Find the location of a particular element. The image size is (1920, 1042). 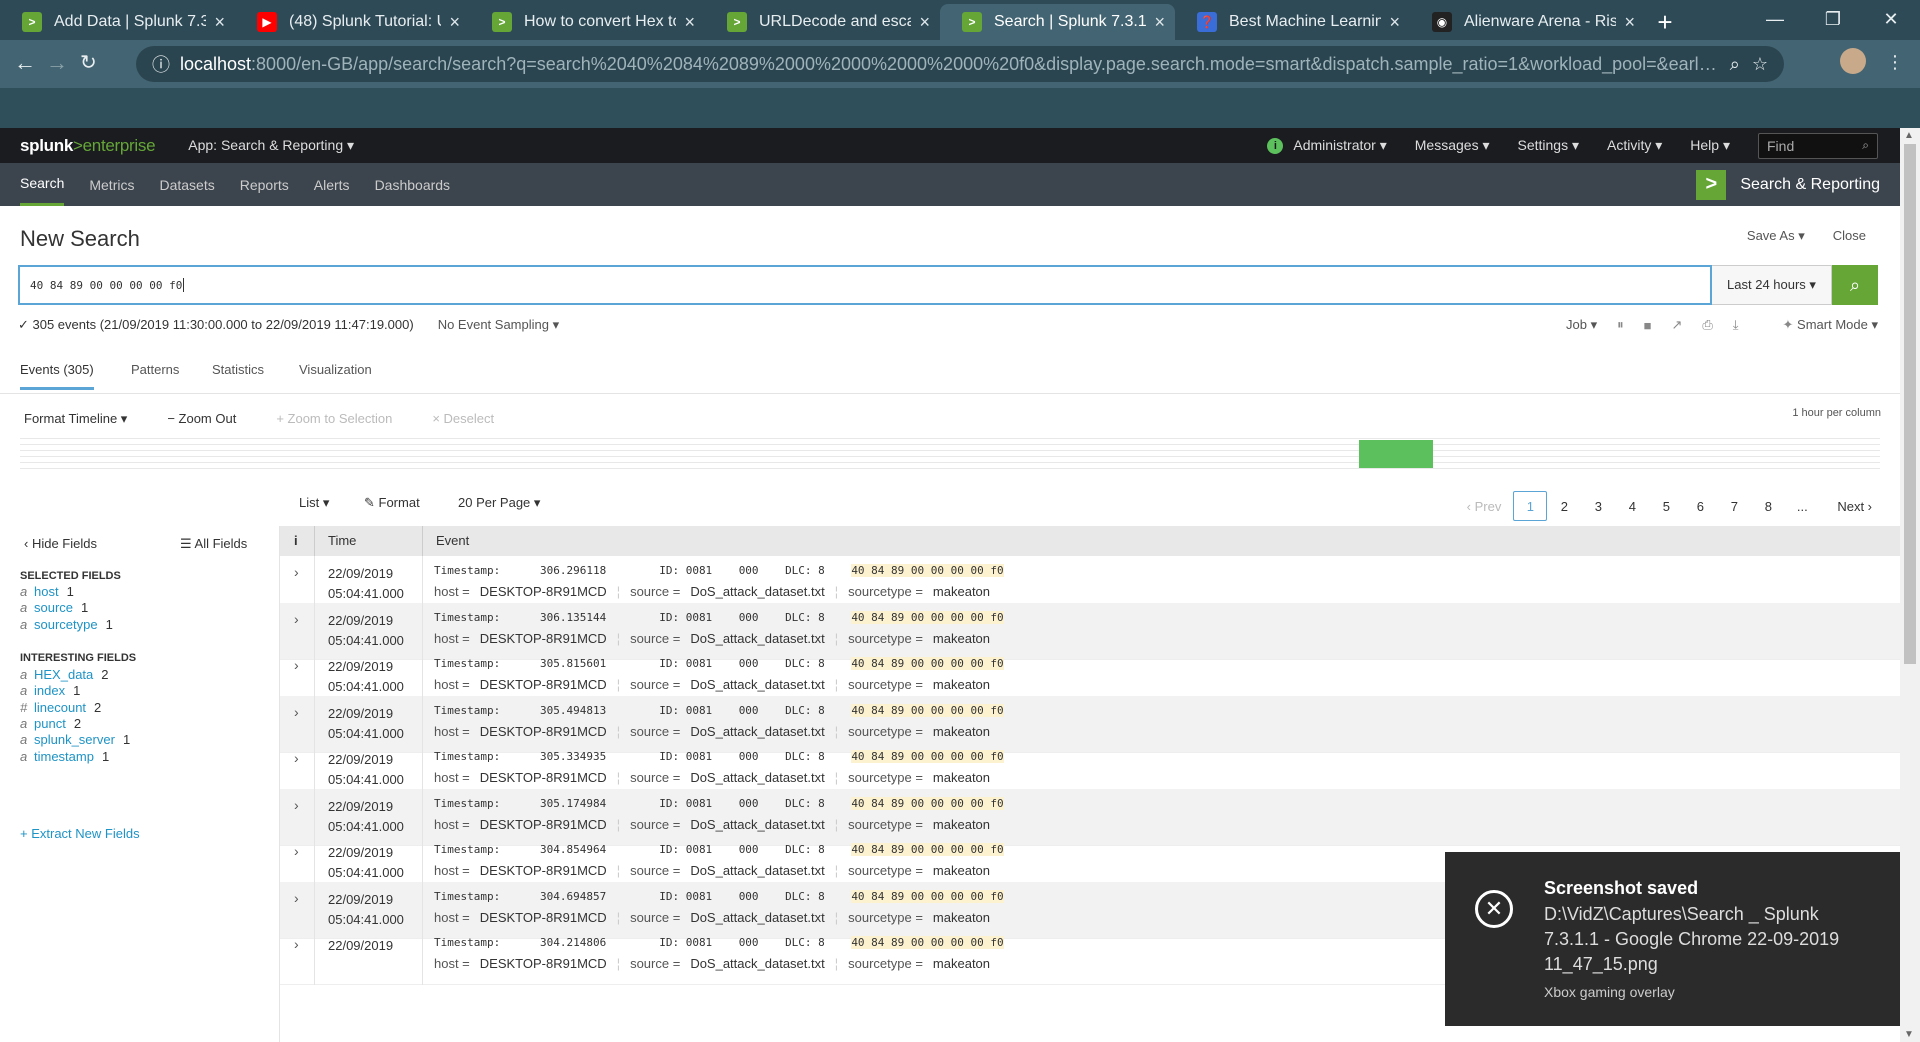

bookmark-star-icon: ☆ is located at coordinates (1754, 64).